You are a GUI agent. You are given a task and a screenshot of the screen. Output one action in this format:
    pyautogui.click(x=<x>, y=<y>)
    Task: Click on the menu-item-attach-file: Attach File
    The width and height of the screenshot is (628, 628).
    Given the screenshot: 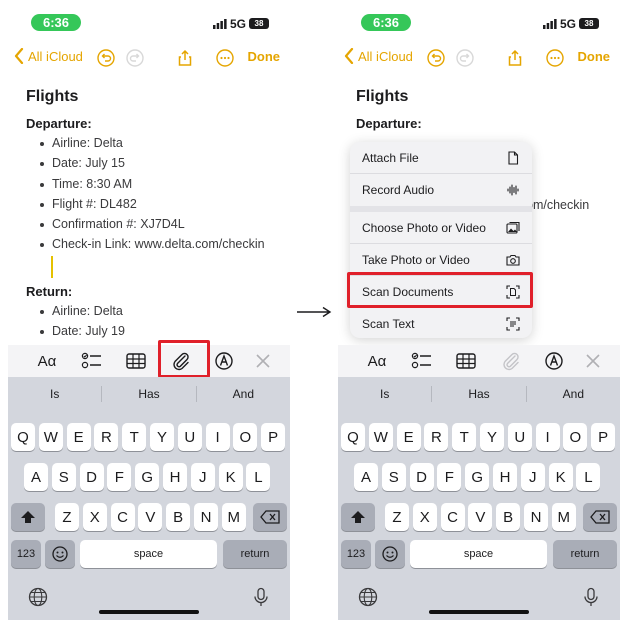 What is the action you would take?
    pyautogui.click(x=441, y=158)
    